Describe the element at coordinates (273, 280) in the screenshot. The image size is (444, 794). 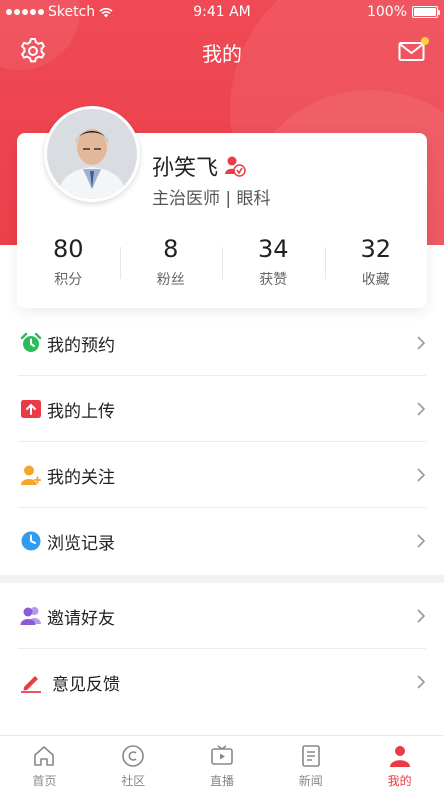
I see `stat-label: 获赞` at that location.